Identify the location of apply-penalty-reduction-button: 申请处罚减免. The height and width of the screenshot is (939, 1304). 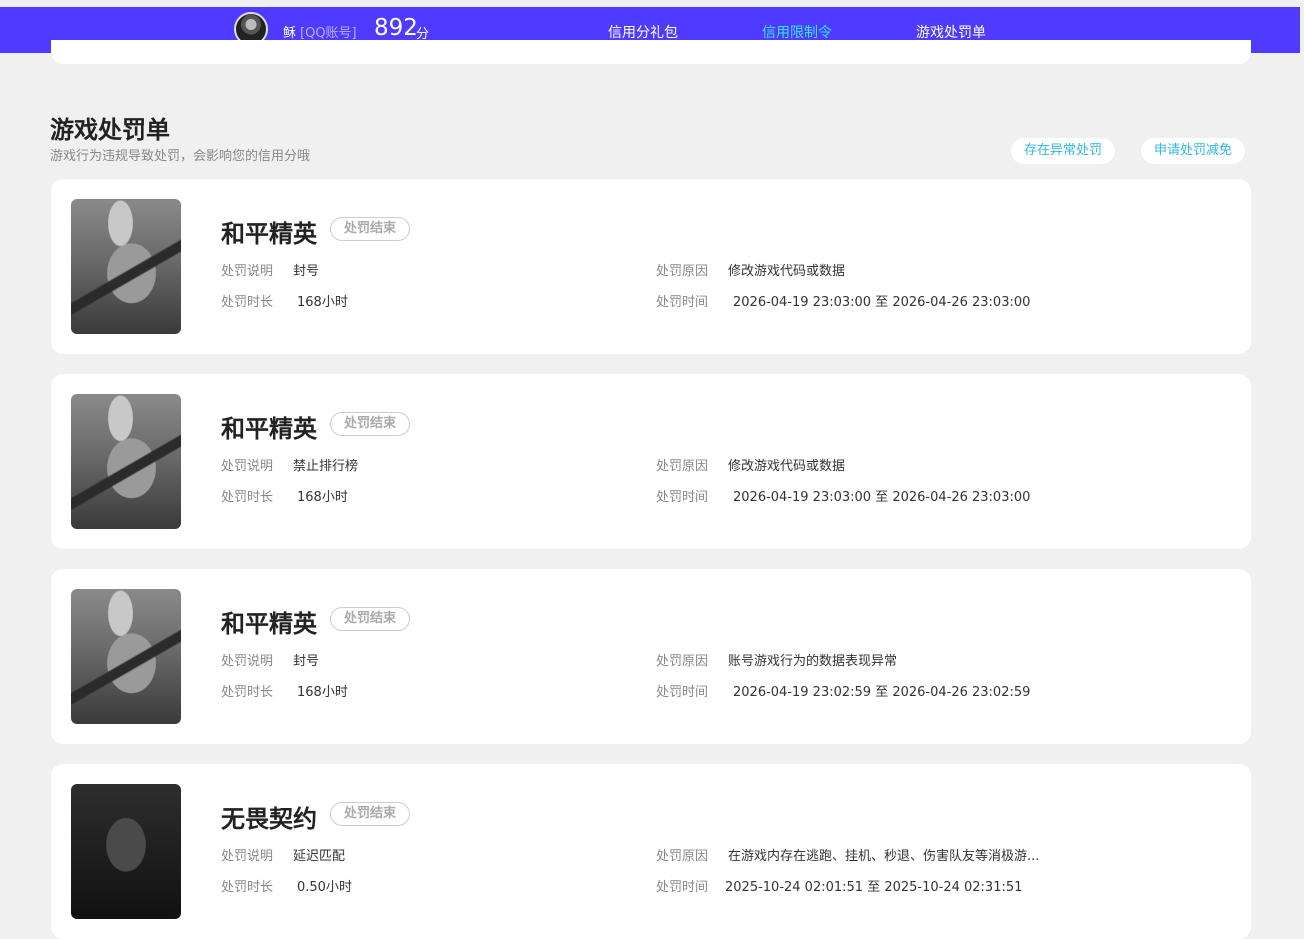
(1193, 151).